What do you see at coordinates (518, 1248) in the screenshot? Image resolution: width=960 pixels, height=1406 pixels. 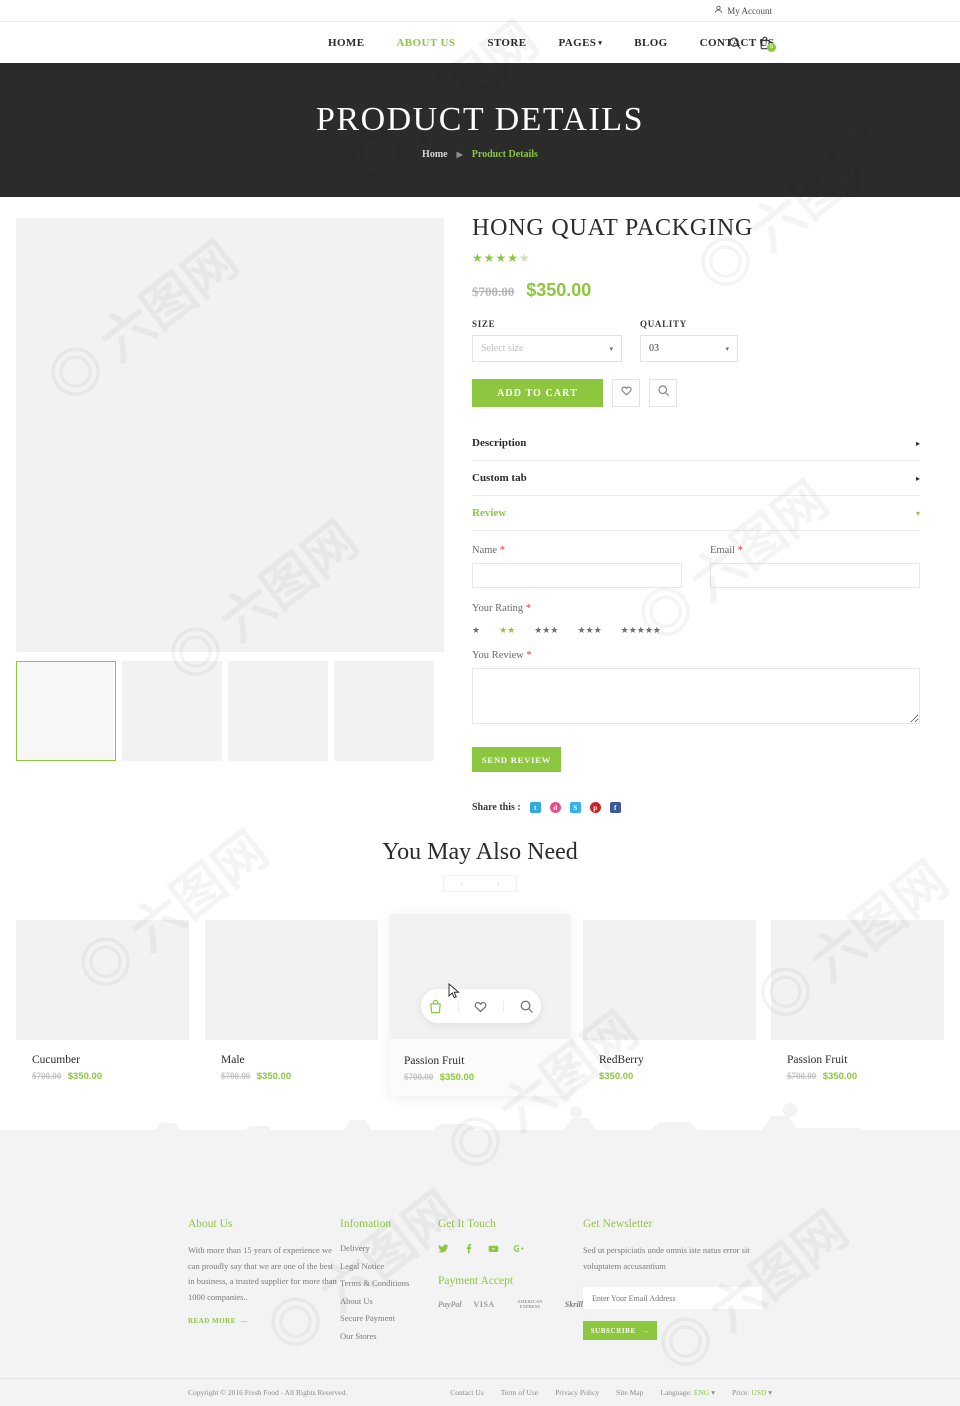 I see `google-plus-icon` at bounding box center [518, 1248].